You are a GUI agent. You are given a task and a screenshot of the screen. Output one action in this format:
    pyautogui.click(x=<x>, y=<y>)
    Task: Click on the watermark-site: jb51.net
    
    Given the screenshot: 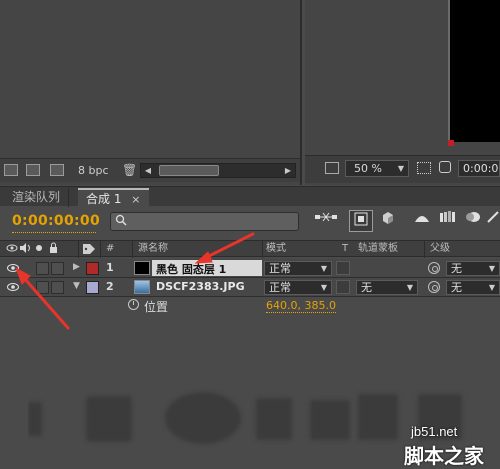 What is the action you would take?
    pyautogui.click(x=434, y=431)
    